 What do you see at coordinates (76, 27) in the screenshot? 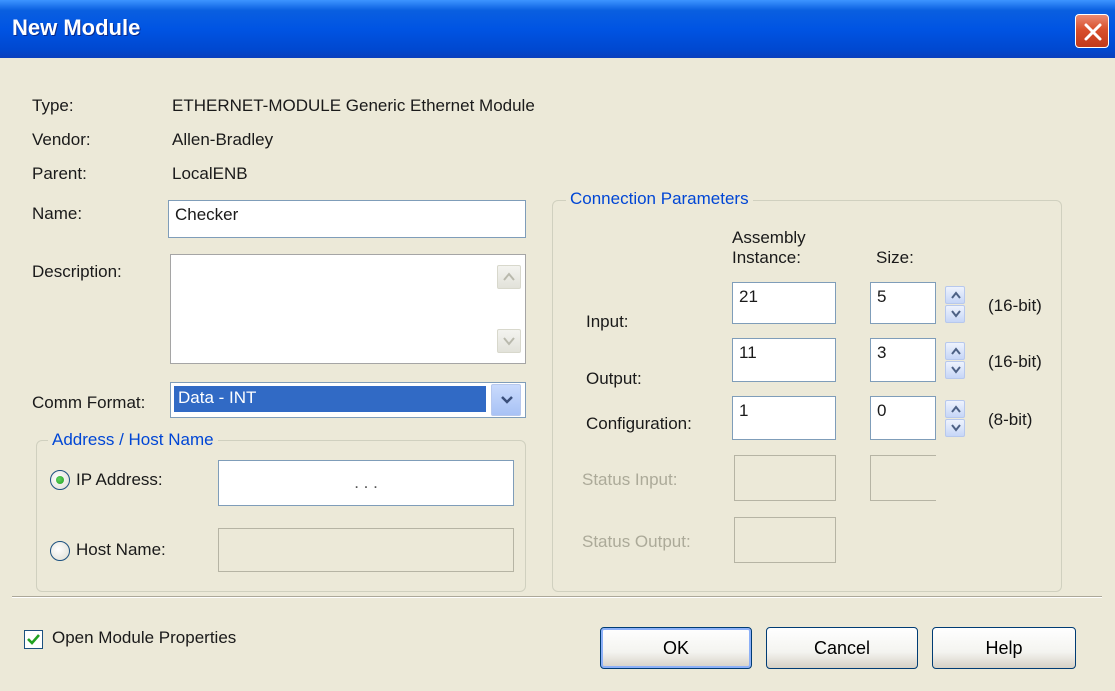
I see `window-title: New Module` at bounding box center [76, 27].